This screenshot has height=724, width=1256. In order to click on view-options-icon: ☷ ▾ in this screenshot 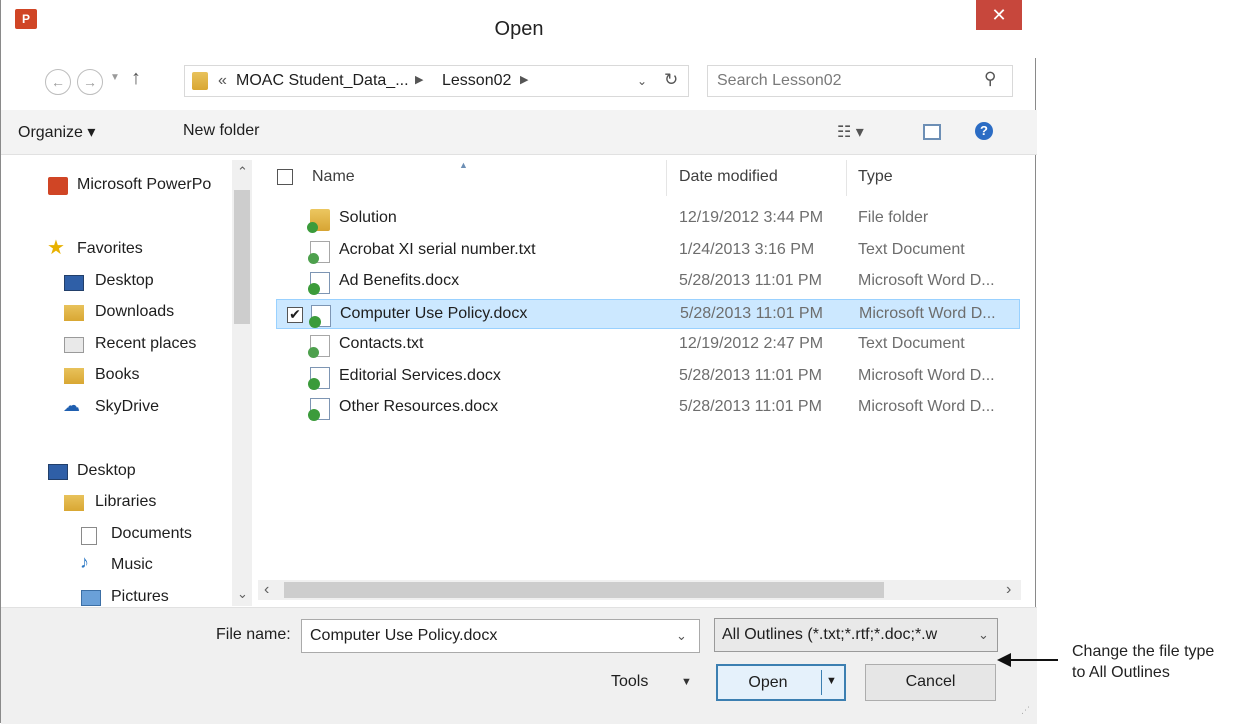, I will do `click(850, 132)`.